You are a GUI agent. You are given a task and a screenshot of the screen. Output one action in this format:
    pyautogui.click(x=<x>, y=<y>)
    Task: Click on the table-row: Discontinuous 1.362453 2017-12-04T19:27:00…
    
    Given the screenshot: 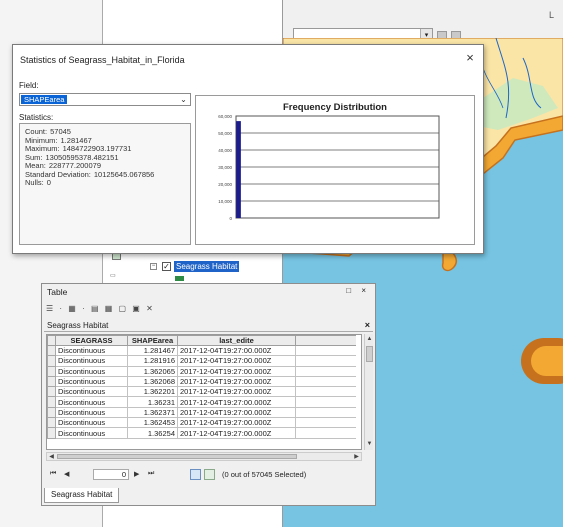 What is the action you would take?
    pyautogui.click(x=201, y=423)
    